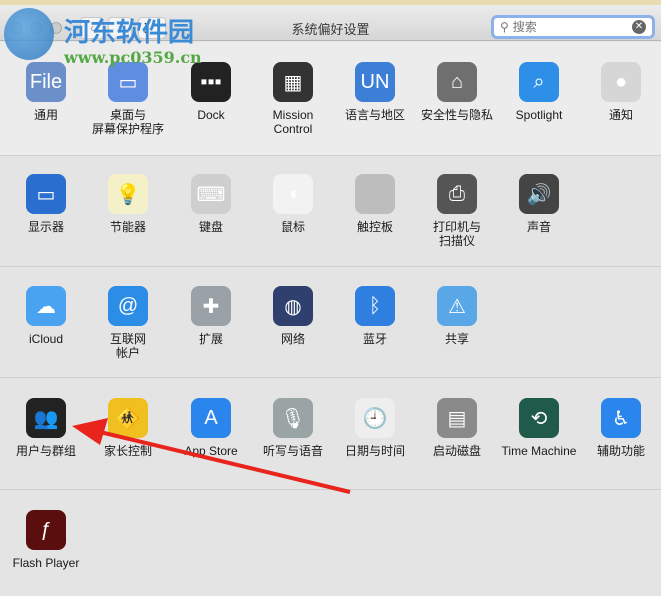 This screenshot has height=596, width=661. Describe the element at coordinates (621, 418) in the screenshot. I see `accessibility-icon: ♿` at that location.